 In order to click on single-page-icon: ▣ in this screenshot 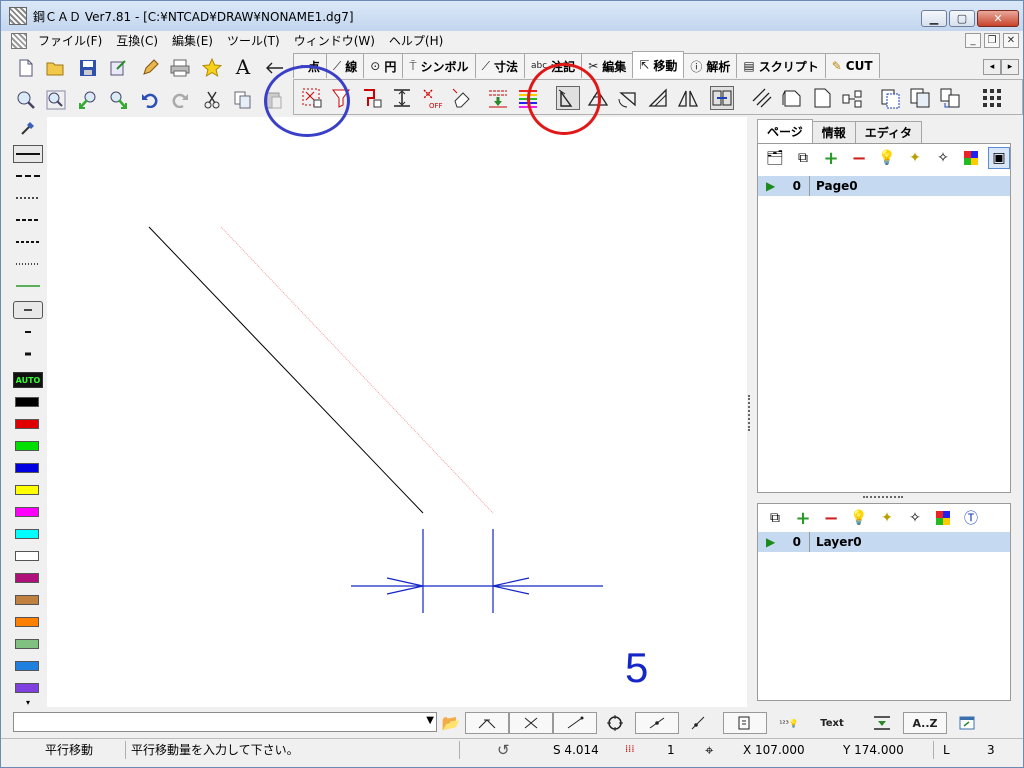, I will do `click(999, 158)`.